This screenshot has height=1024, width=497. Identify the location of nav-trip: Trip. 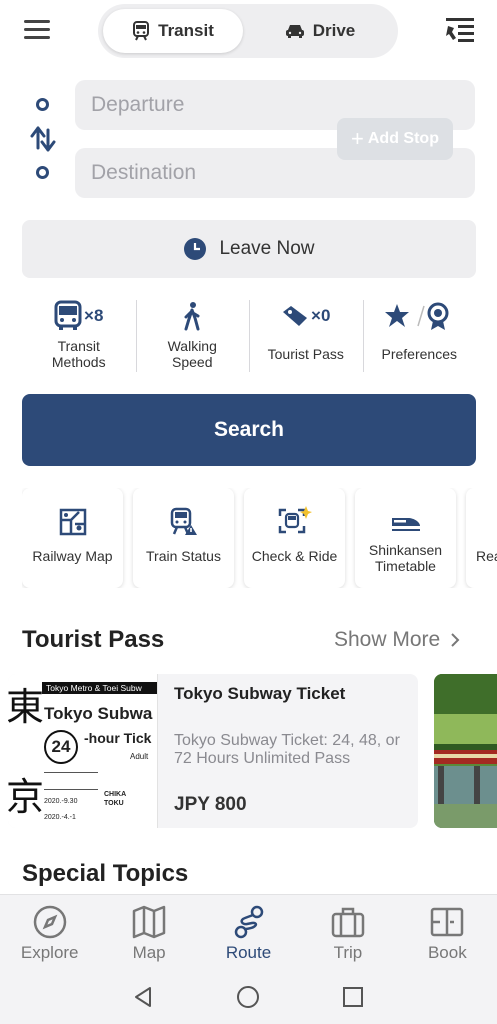
(347, 932).